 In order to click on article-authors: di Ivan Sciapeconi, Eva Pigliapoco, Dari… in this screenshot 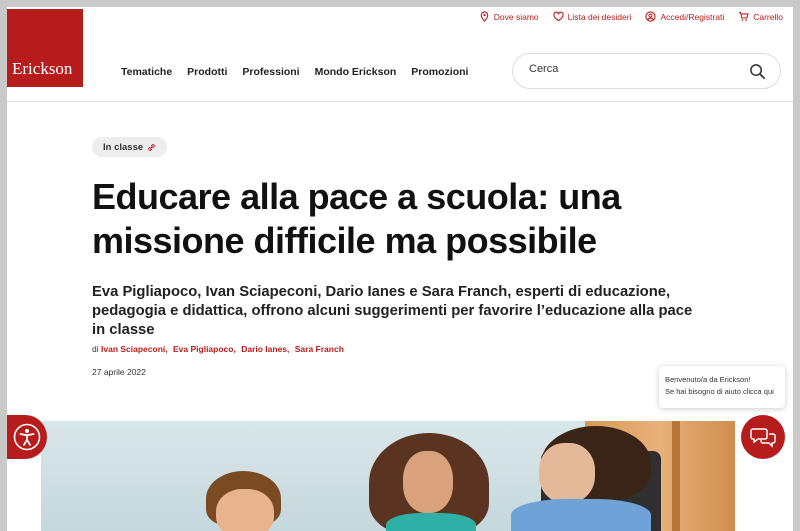, I will do `click(219, 349)`.